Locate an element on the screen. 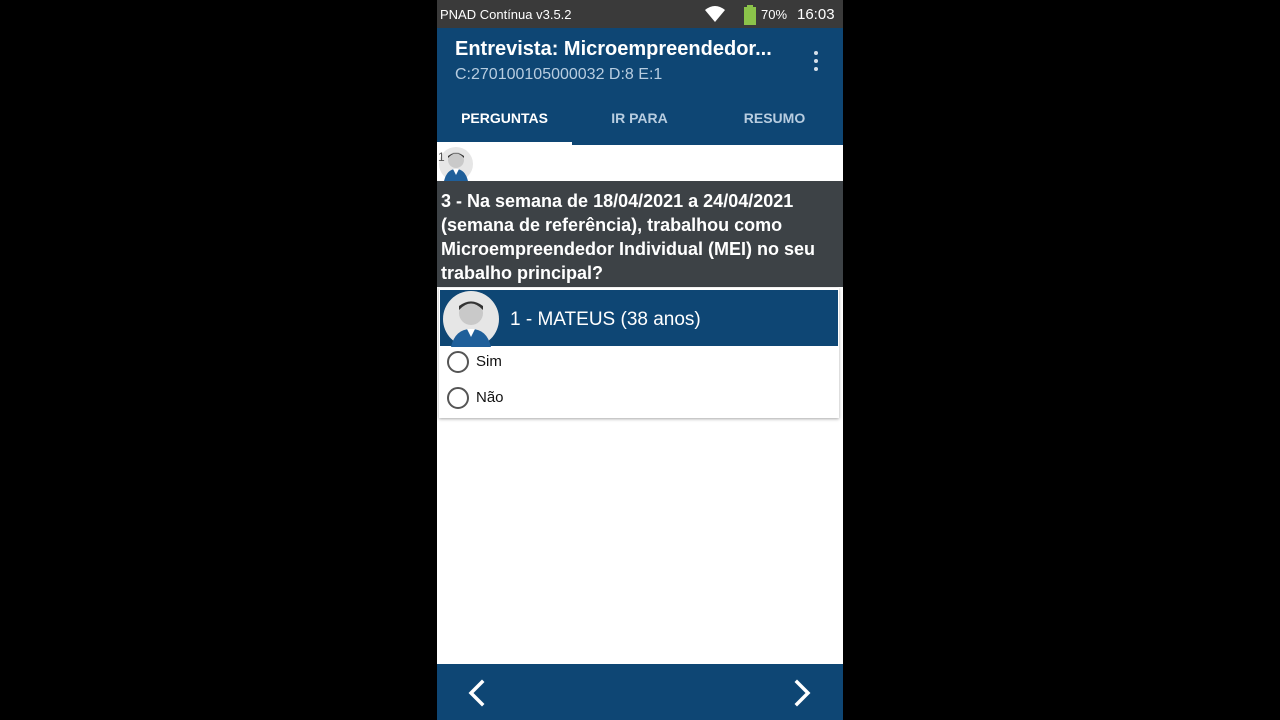 Image resolution: width=1280 pixels, height=720 pixels. chevron-left-icon is located at coordinates (477, 693).